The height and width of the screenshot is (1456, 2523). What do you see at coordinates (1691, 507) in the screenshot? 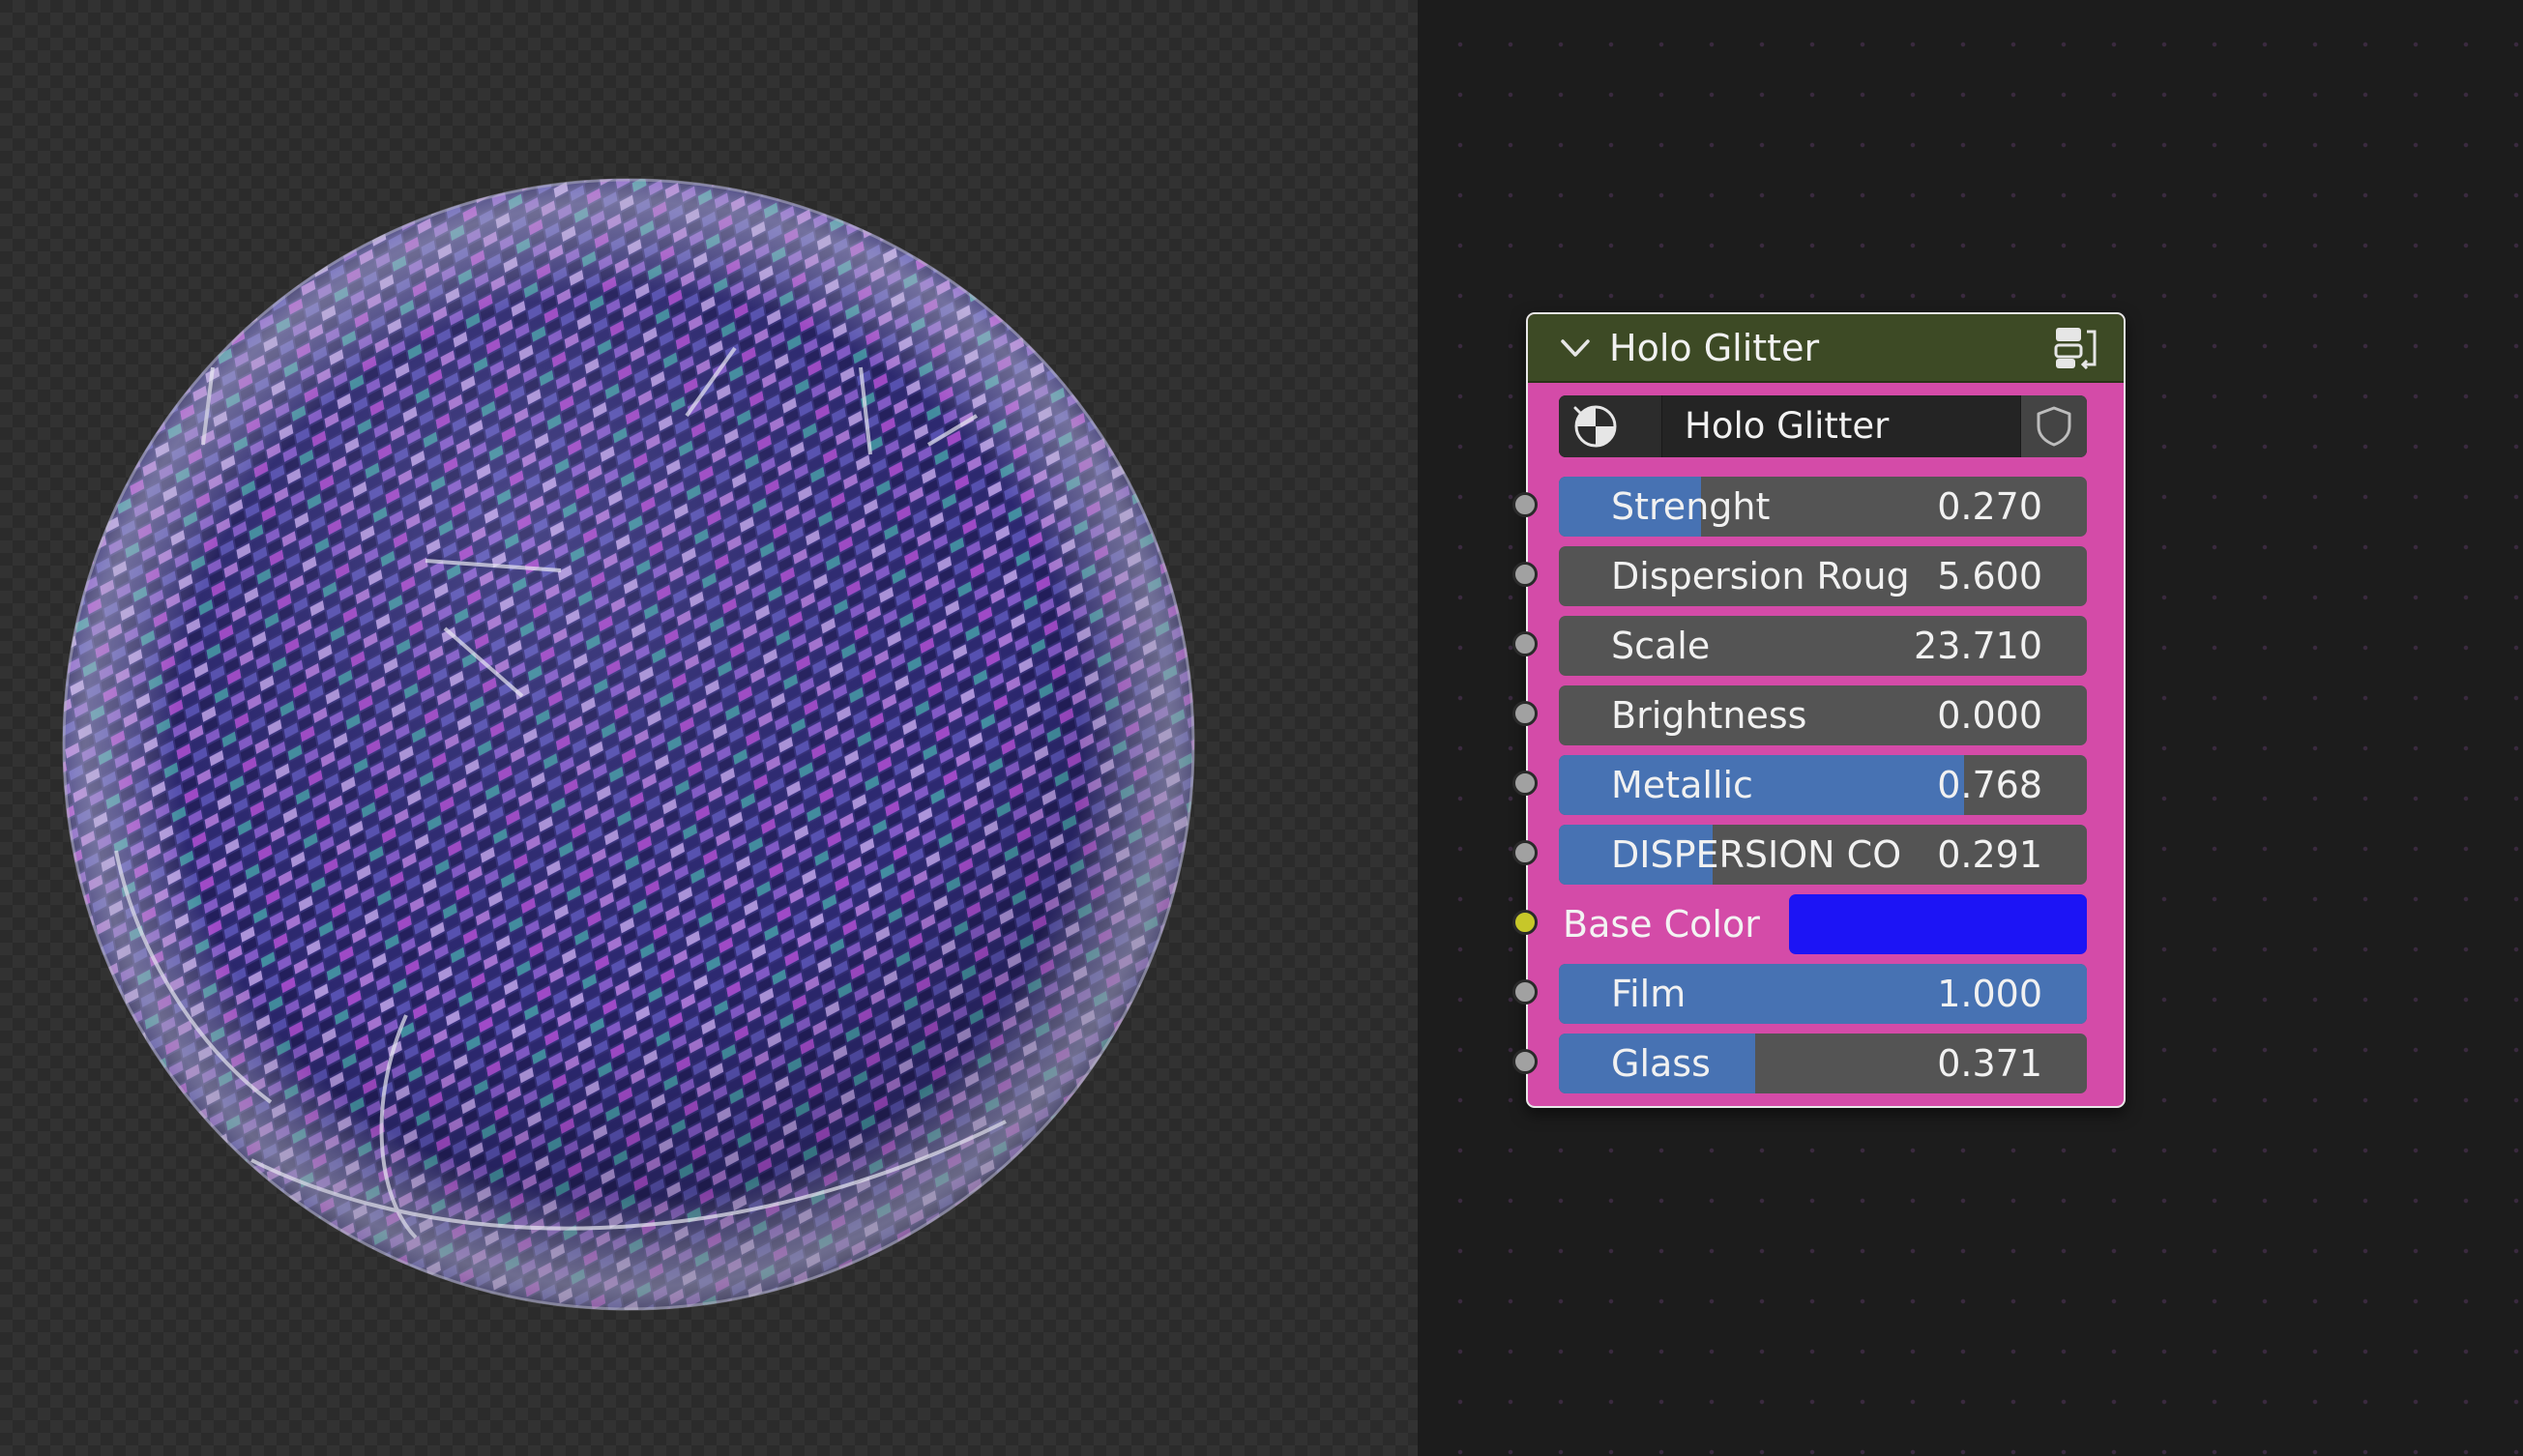
I see `slider-label: Strenght` at bounding box center [1691, 507].